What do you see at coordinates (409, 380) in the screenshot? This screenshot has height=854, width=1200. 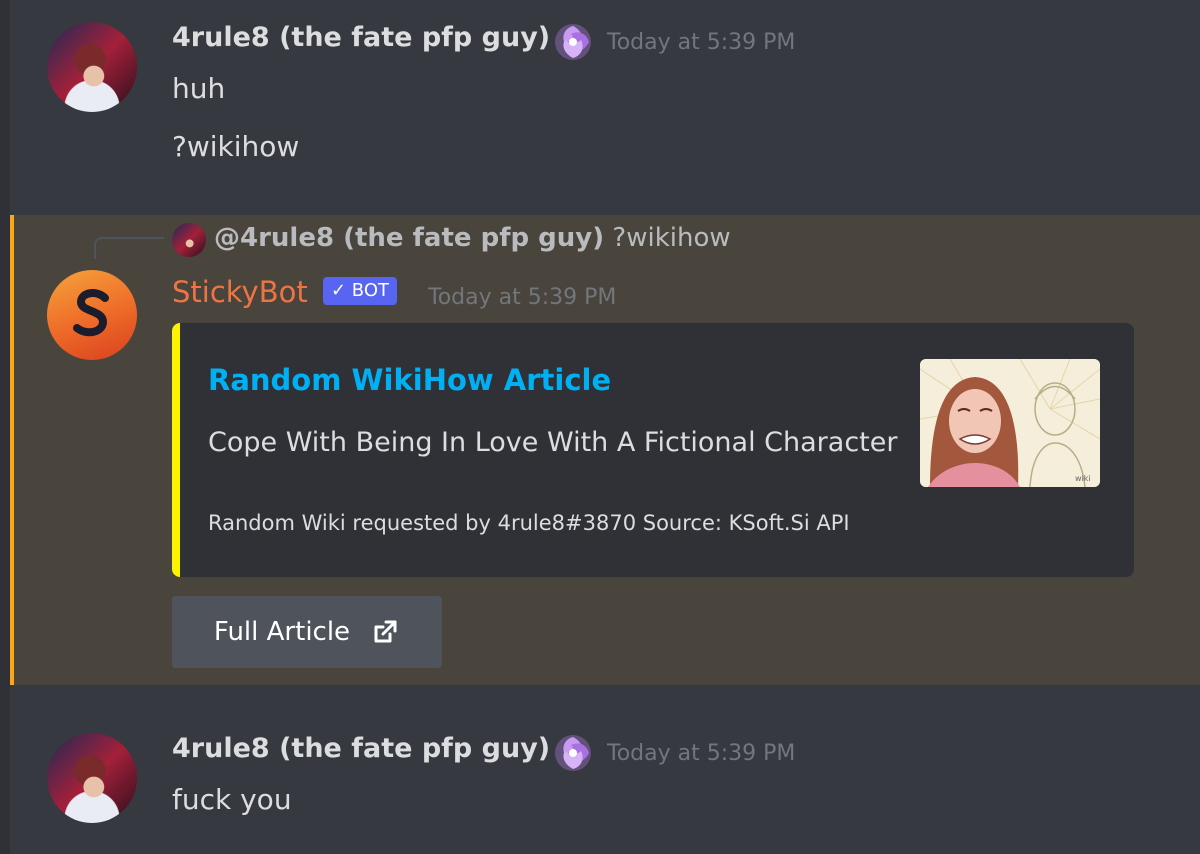 I see `embed-title: Random WikiHow Article` at bounding box center [409, 380].